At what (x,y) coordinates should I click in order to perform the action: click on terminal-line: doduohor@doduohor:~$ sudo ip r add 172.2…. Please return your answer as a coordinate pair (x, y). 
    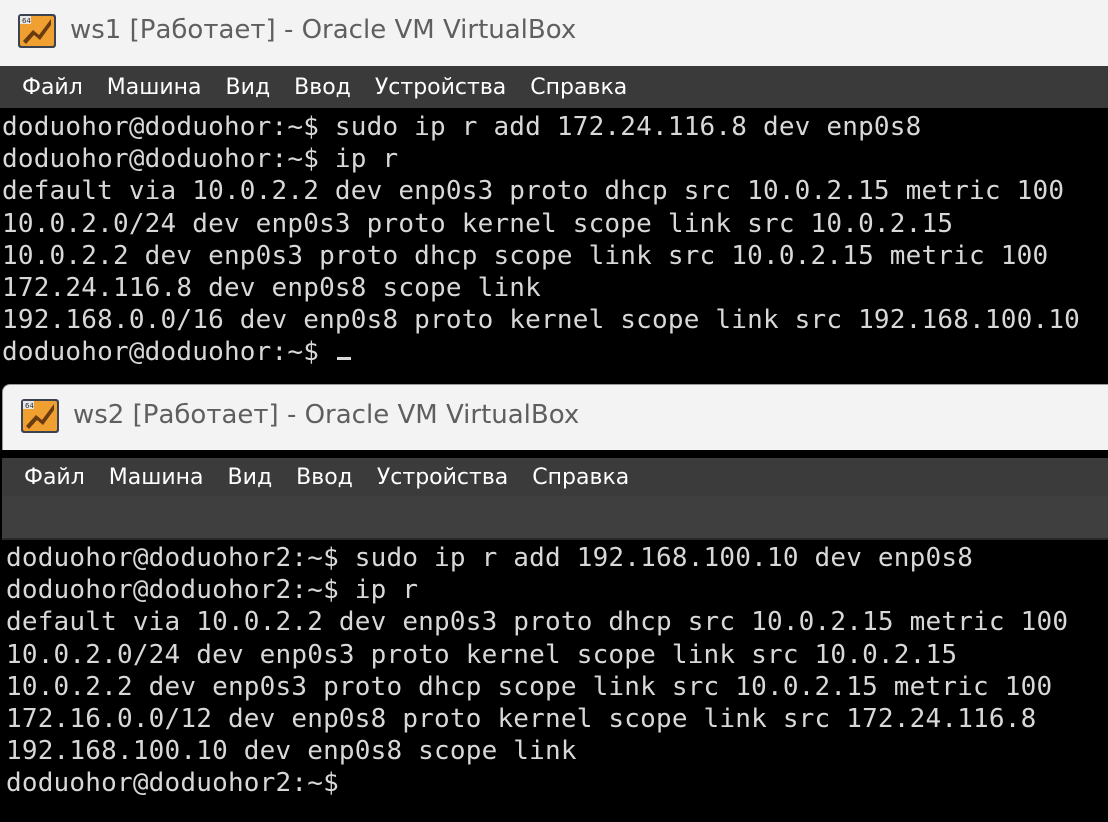
    Looking at the image, I should click on (462, 127).